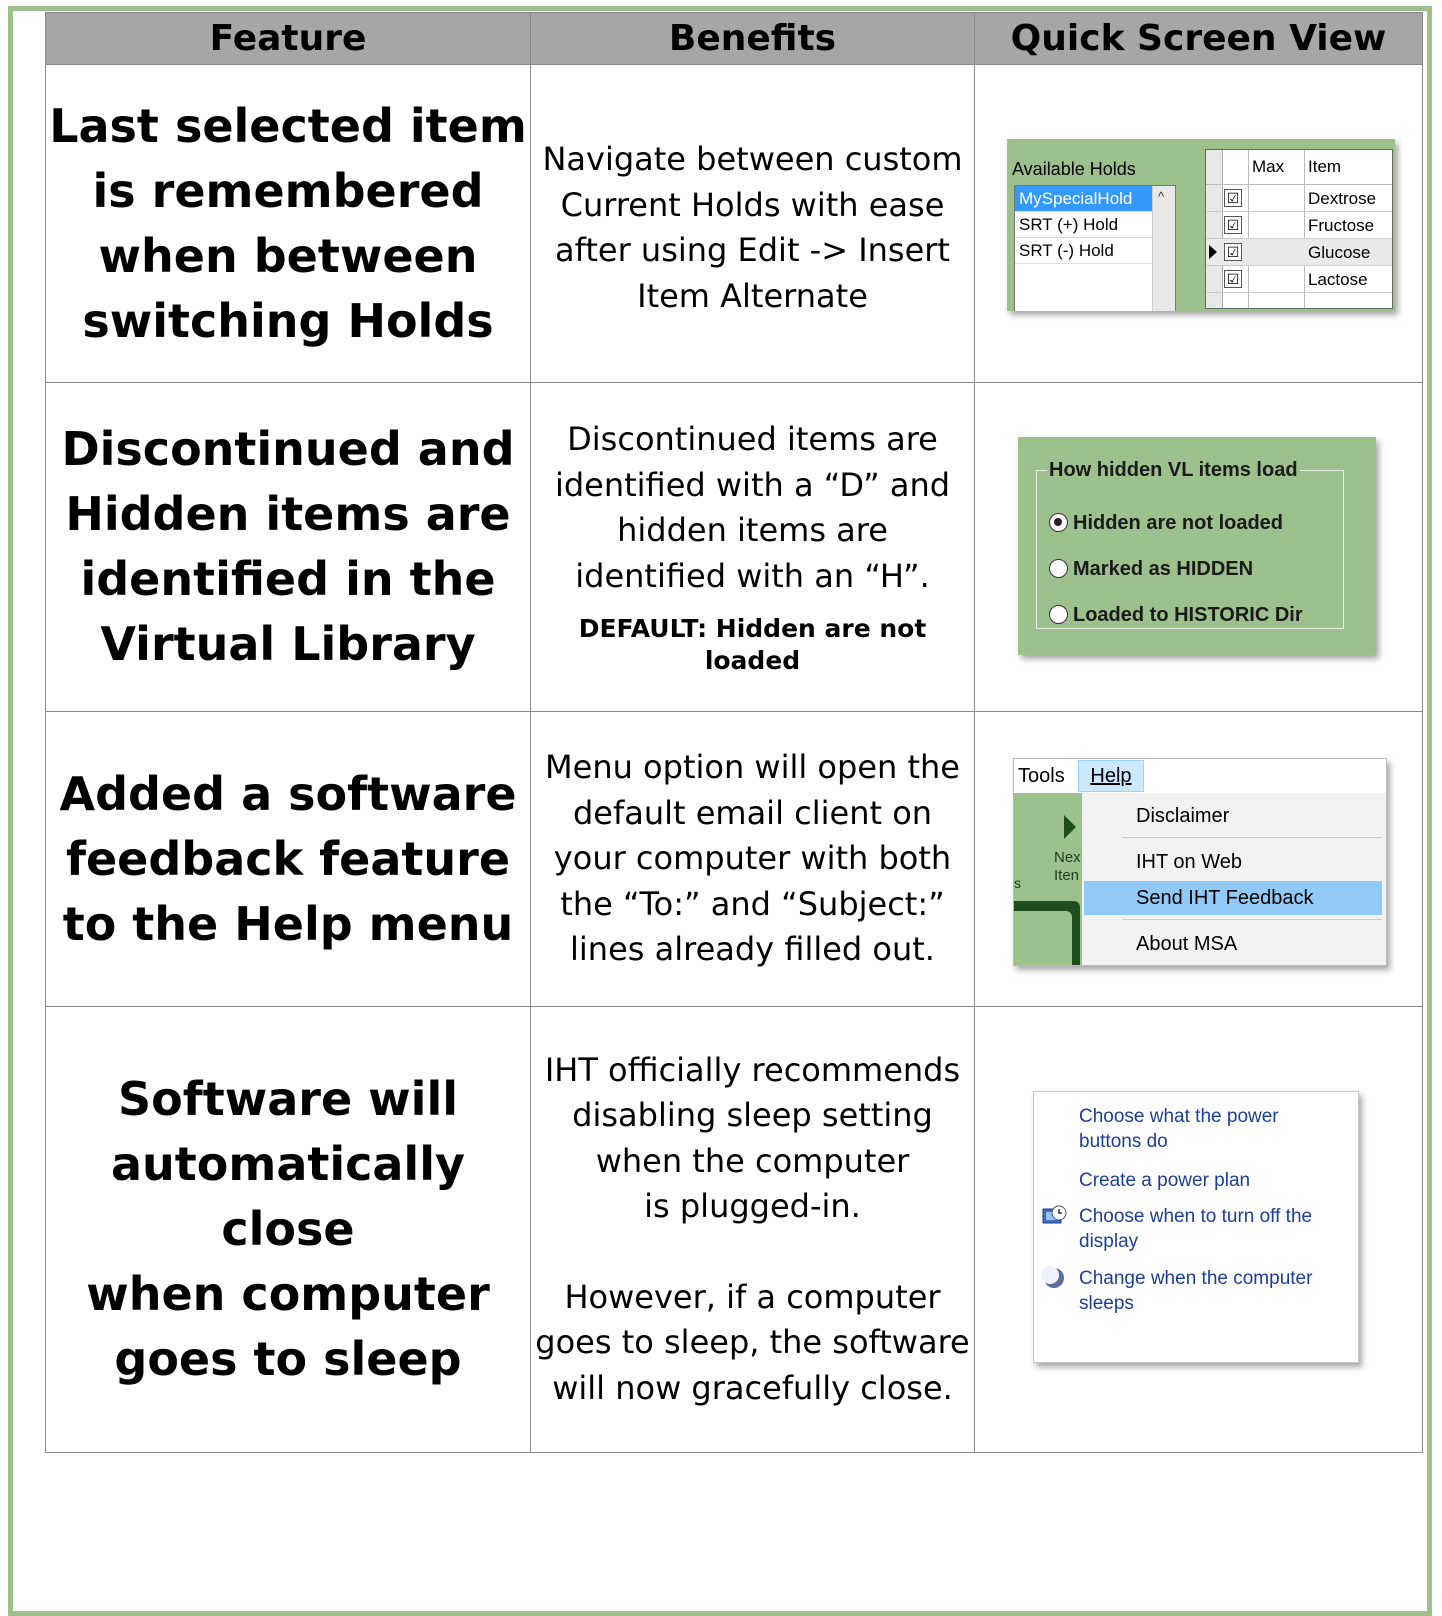  What do you see at coordinates (1054, 1214) in the screenshot?
I see `display-clock-icon` at bounding box center [1054, 1214].